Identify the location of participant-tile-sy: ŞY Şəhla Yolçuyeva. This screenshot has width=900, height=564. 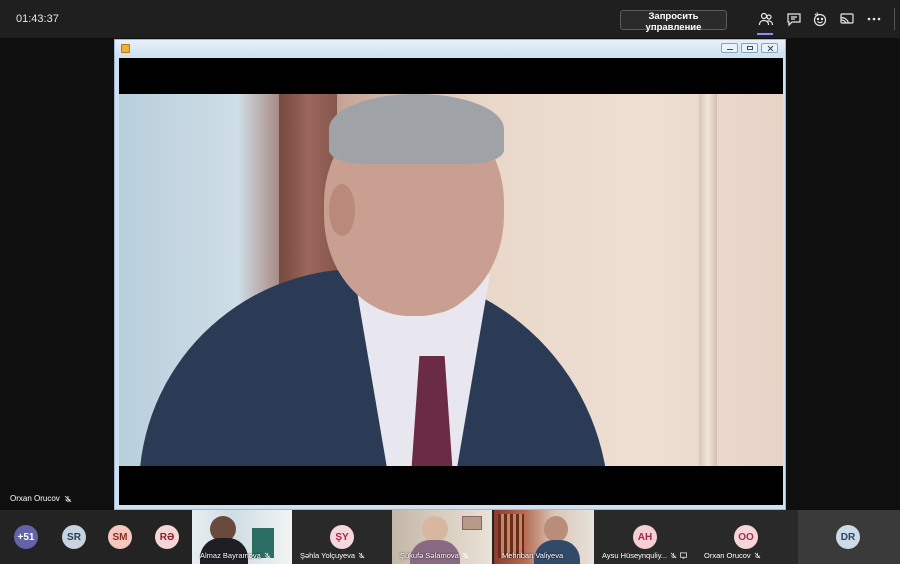
(342, 537).